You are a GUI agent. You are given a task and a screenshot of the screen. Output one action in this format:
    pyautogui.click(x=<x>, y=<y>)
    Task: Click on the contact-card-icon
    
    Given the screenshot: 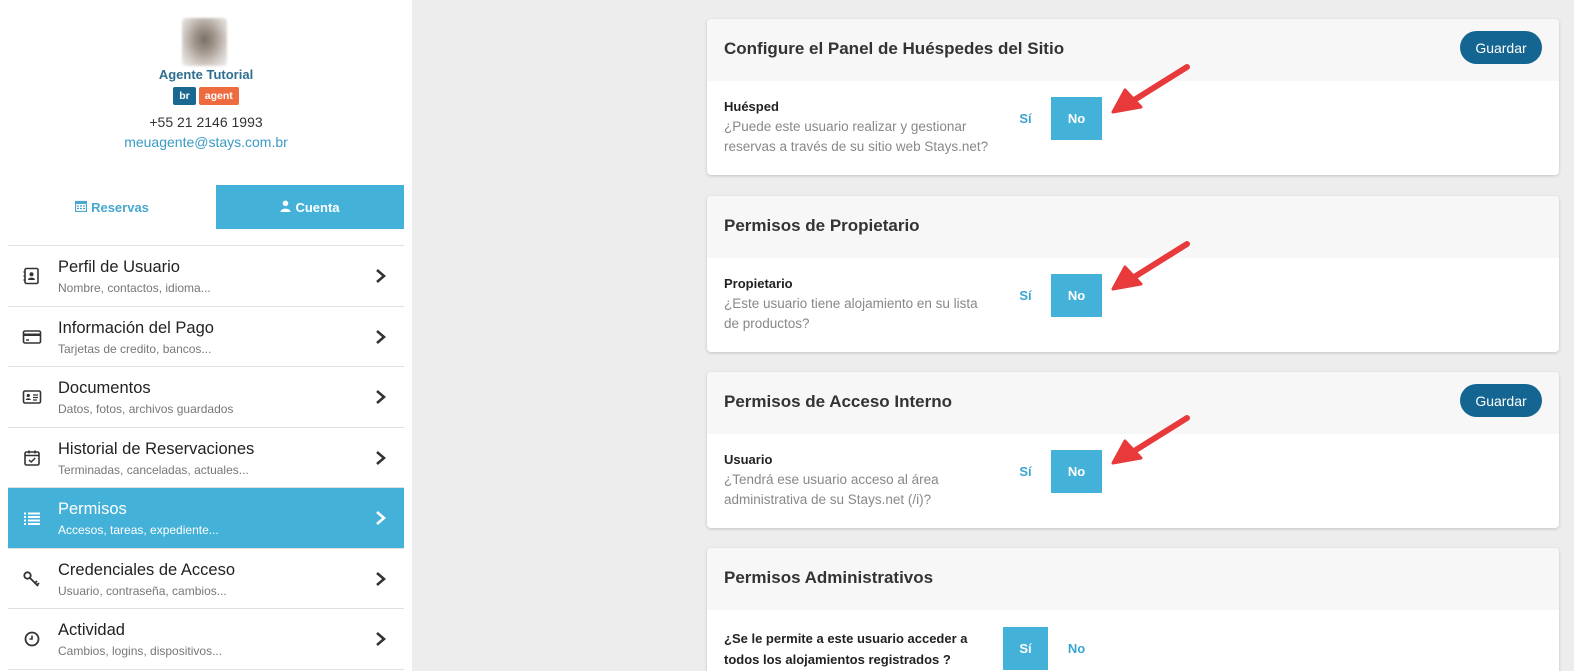 What is the action you would take?
    pyautogui.click(x=32, y=276)
    